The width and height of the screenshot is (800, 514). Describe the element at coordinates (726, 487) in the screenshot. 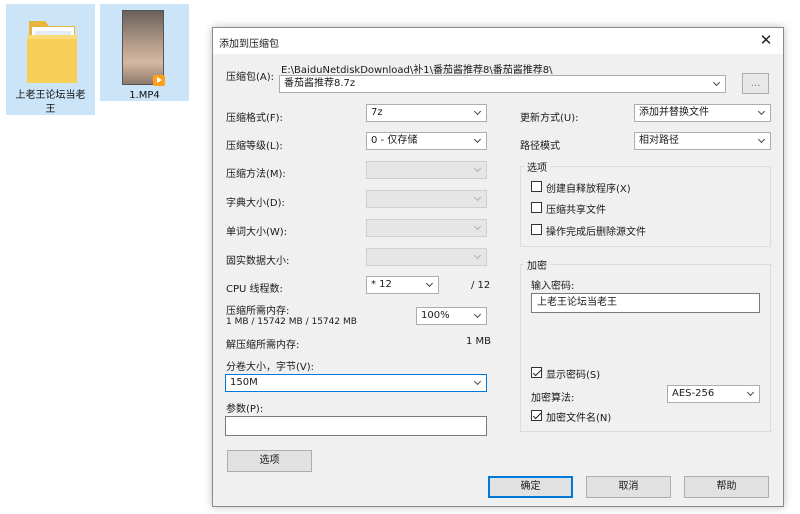

I see `help-button: 帮助` at that location.